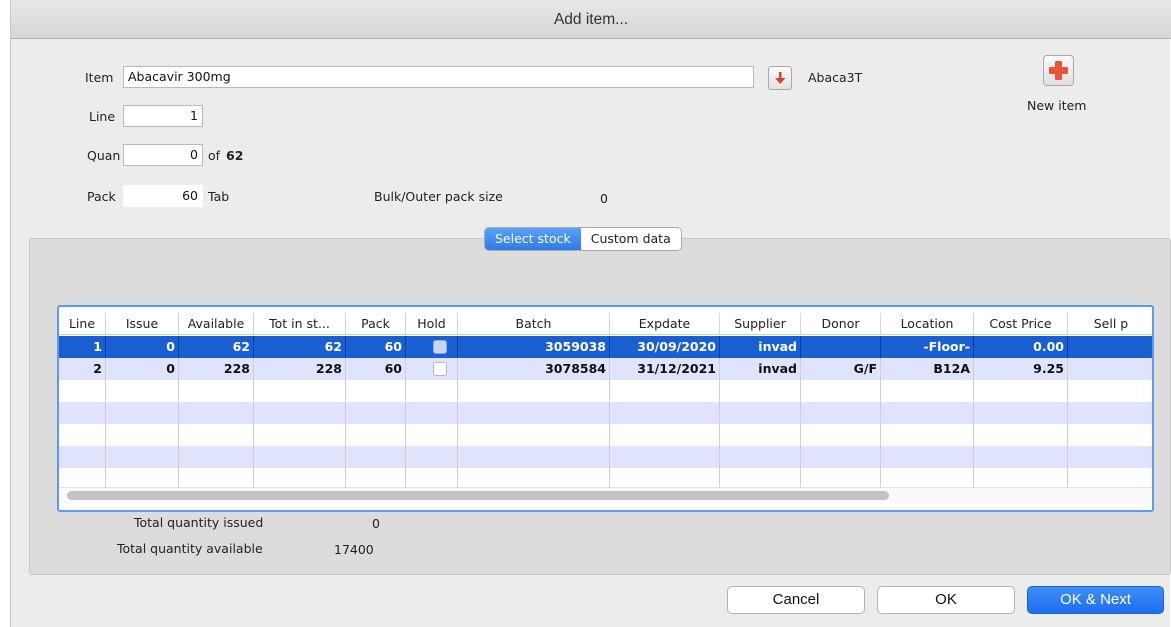  I want to click on cell-location: -Floor-, so click(927, 347).